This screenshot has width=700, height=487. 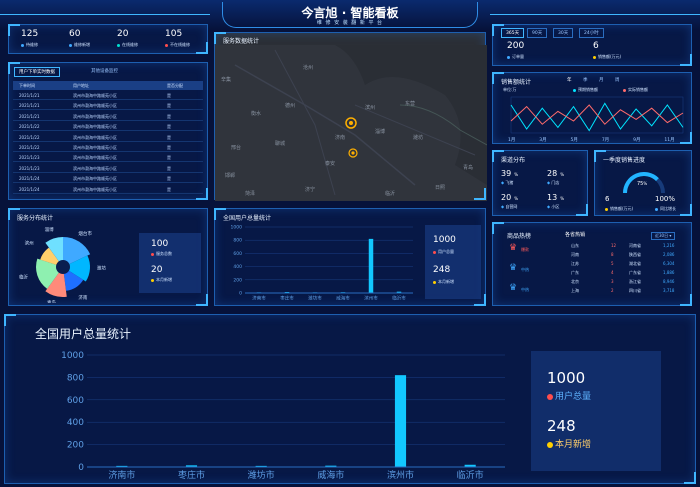 What do you see at coordinates (247, 218) in the screenshot?
I see `user-small-title: 全国用户总量统计` at bounding box center [247, 218].